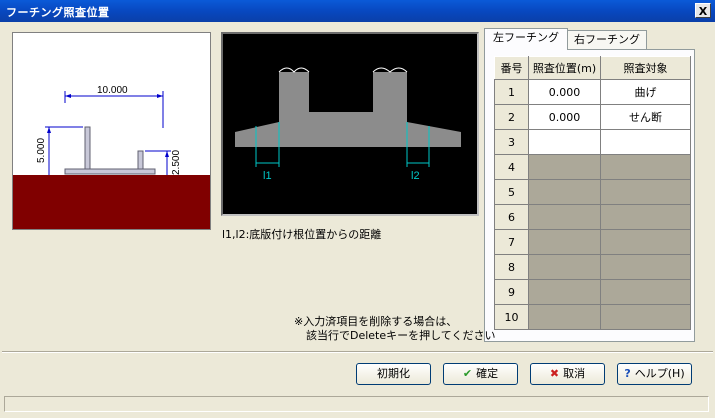 The width and height of the screenshot is (715, 418). Describe the element at coordinates (167, 154) in the screenshot. I see `dim-height-right-arrow` at that location.